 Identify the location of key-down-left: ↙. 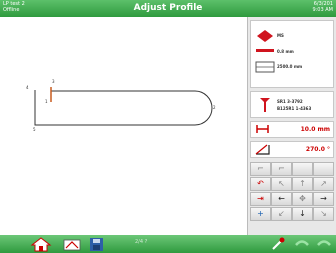
(281, 214).